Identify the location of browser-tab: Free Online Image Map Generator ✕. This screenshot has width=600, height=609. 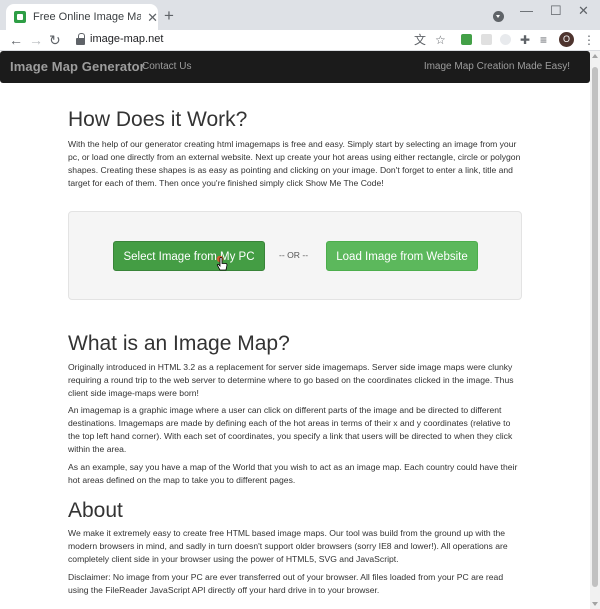
(82, 17).